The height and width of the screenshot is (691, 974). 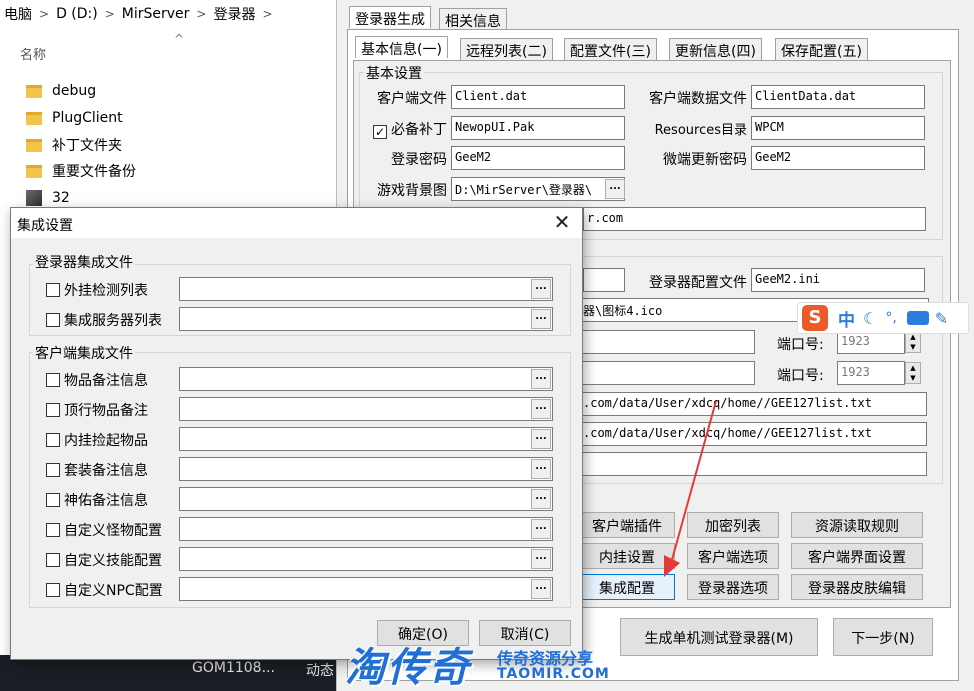 What do you see at coordinates (870, 318) in the screenshot?
I see `moon-icon: ☾` at bounding box center [870, 318].